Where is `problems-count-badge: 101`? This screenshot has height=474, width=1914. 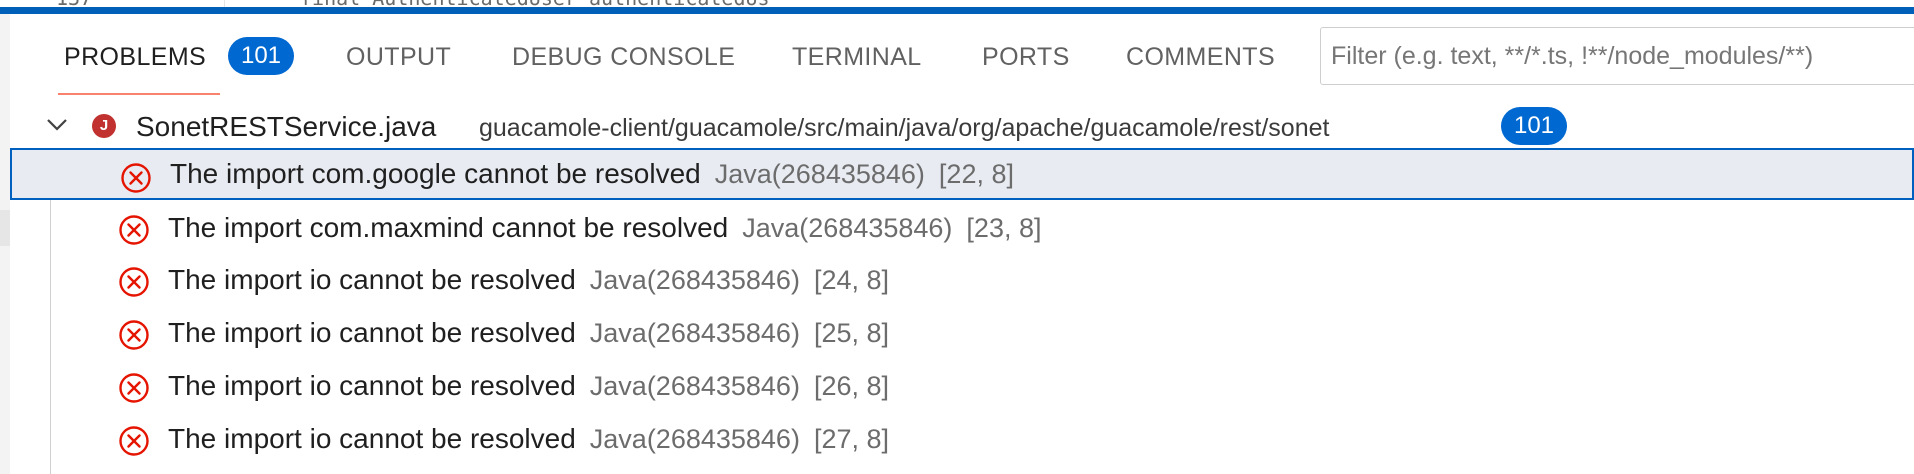 problems-count-badge: 101 is located at coordinates (261, 56).